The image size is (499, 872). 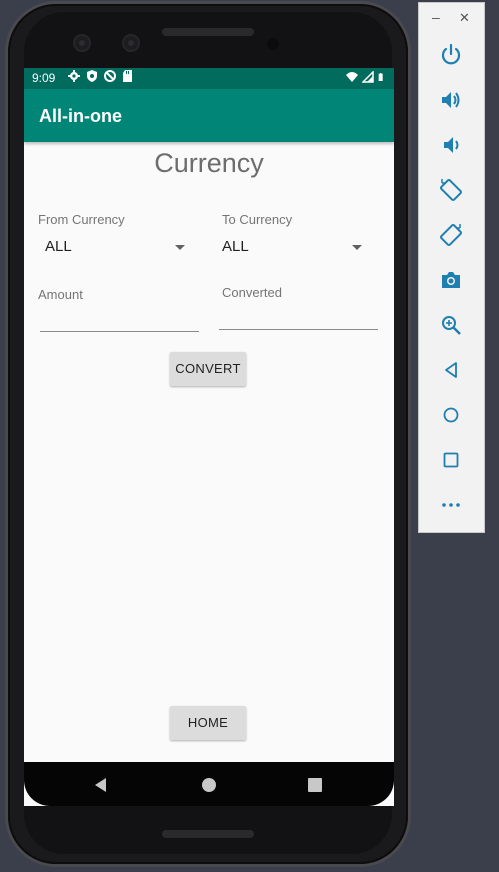 I want to click on status-time: 9:09, so click(x=44, y=78).